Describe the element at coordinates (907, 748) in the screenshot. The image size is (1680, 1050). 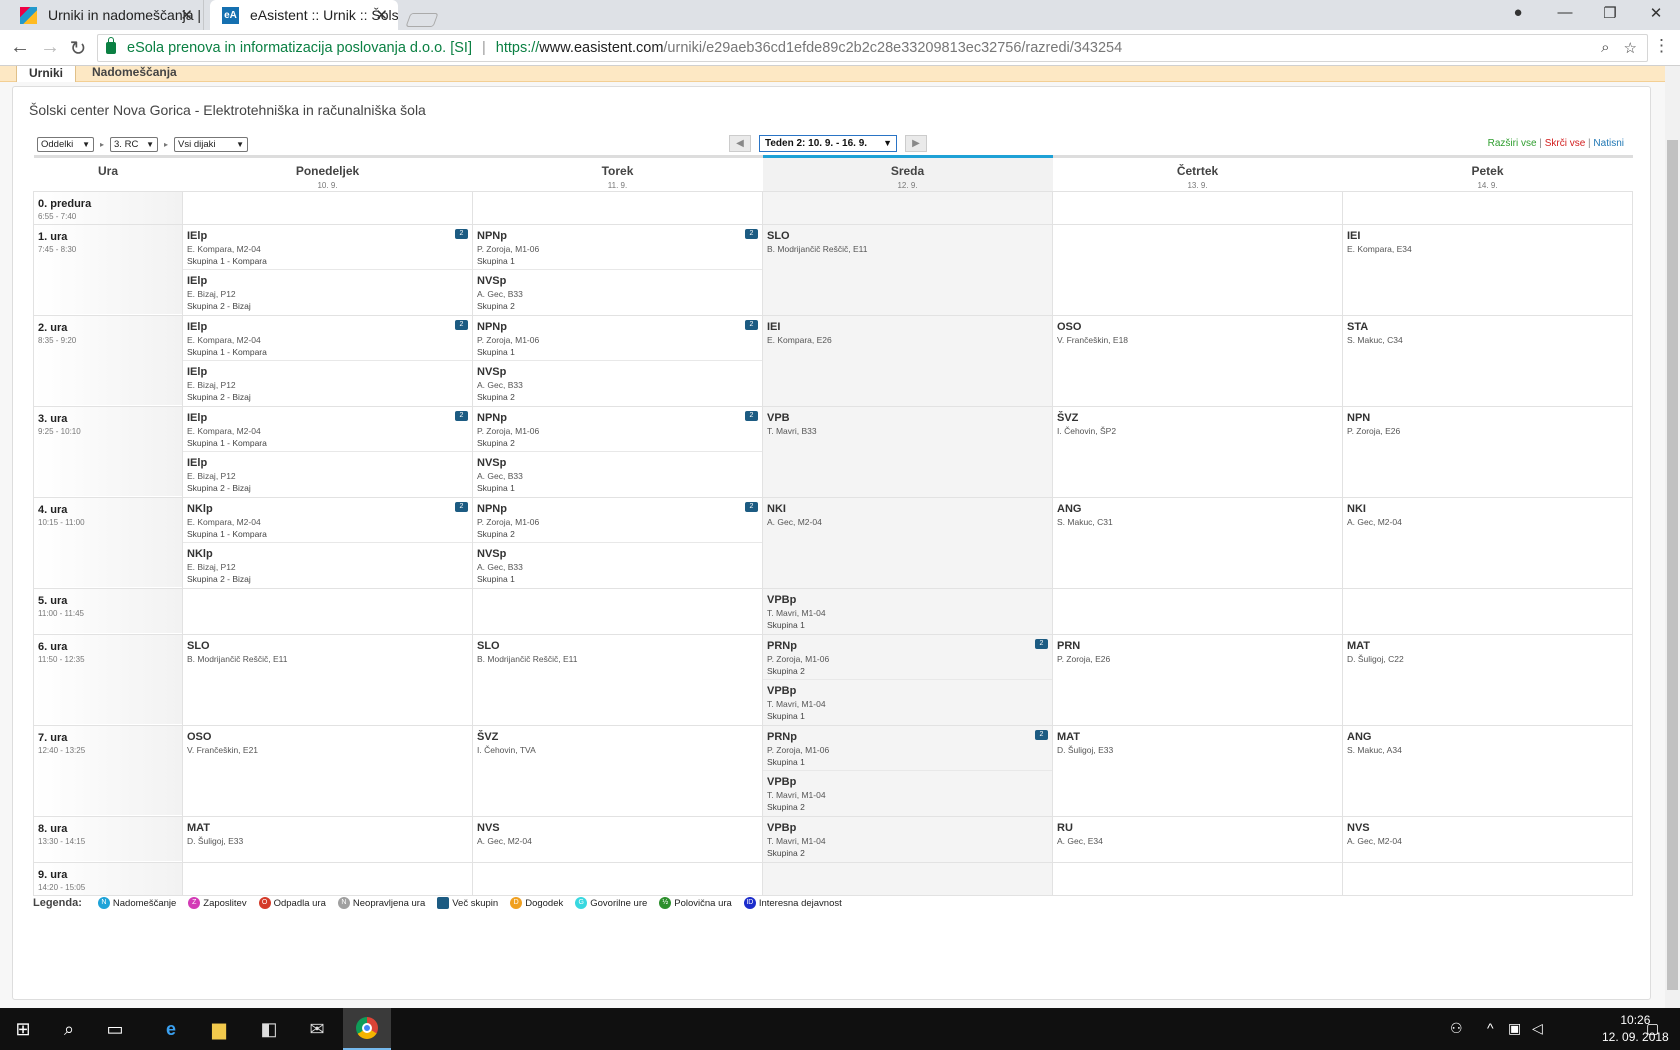
I see `lesson-block: PRNp P. Zoroja, M1-06 Skupina 1 2` at that location.